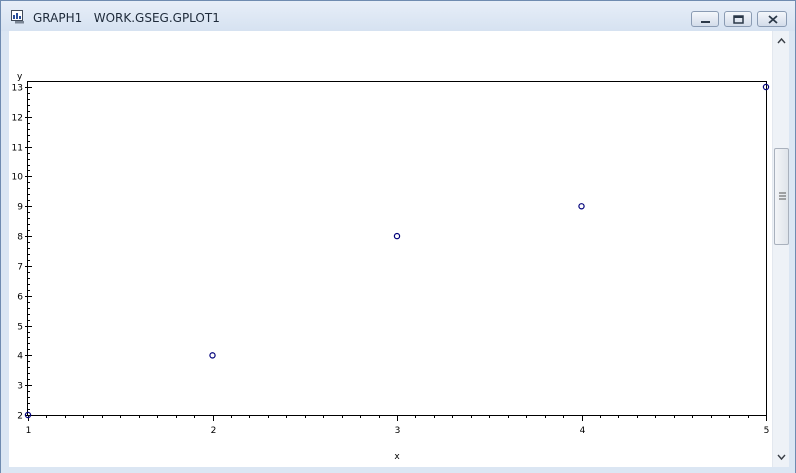 The image size is (796, 473). Describe the element at coordinates (20, 77) in the screenshot. I see `y-axis-label: y` at that location.